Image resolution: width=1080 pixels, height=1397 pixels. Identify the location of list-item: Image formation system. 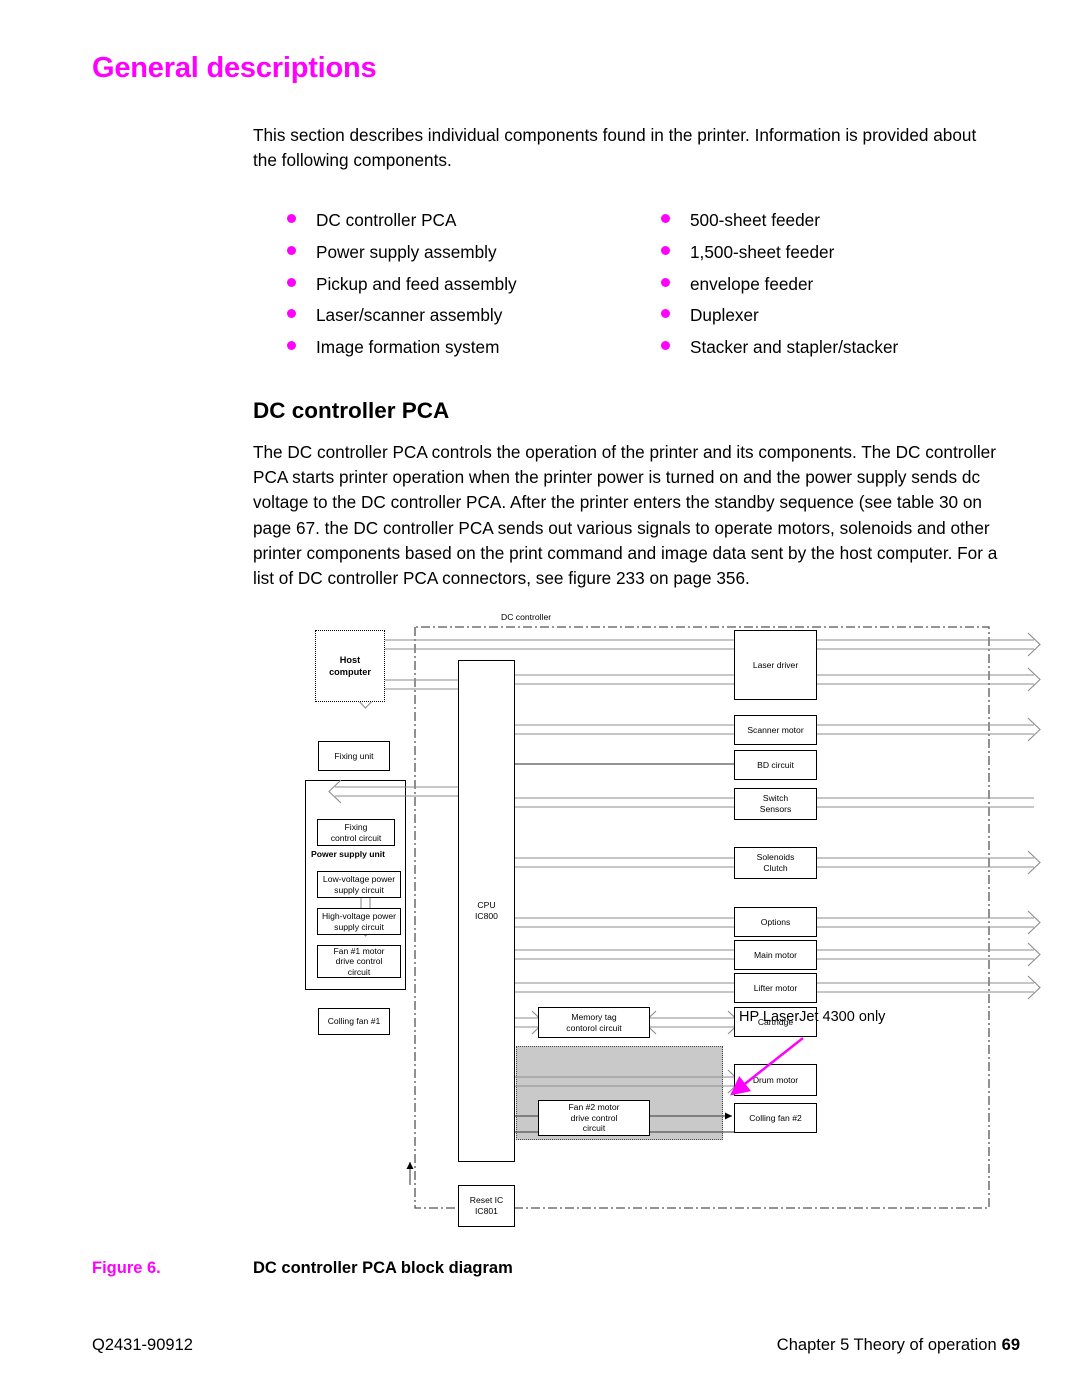
(401, 351).